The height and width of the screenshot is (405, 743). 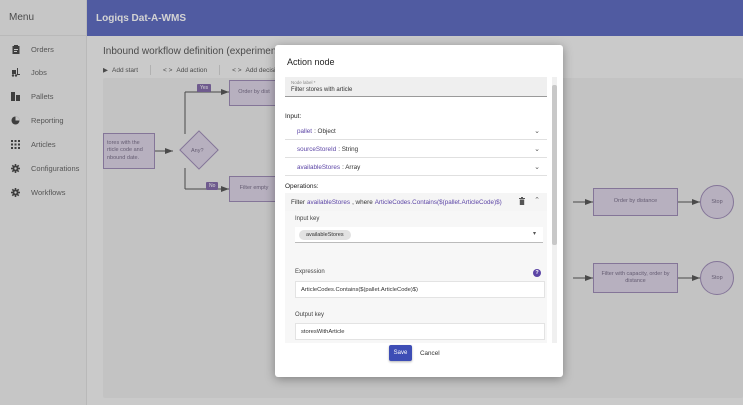 I want to click on node-label-label: Node label *, so click(x=303, y=82).